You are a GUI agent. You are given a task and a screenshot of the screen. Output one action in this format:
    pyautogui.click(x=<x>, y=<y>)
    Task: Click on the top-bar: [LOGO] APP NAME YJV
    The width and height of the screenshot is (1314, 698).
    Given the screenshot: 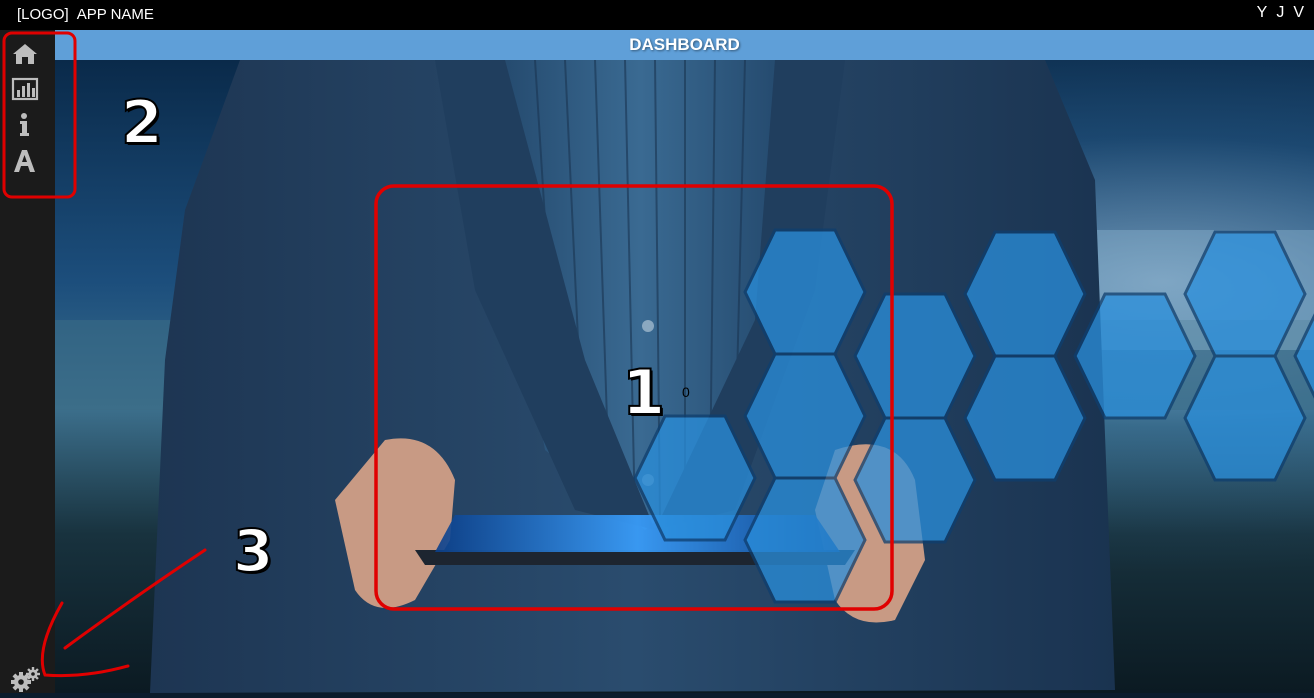 What is the action you would take?
    pyautogui.click(x=657, y=15)
    